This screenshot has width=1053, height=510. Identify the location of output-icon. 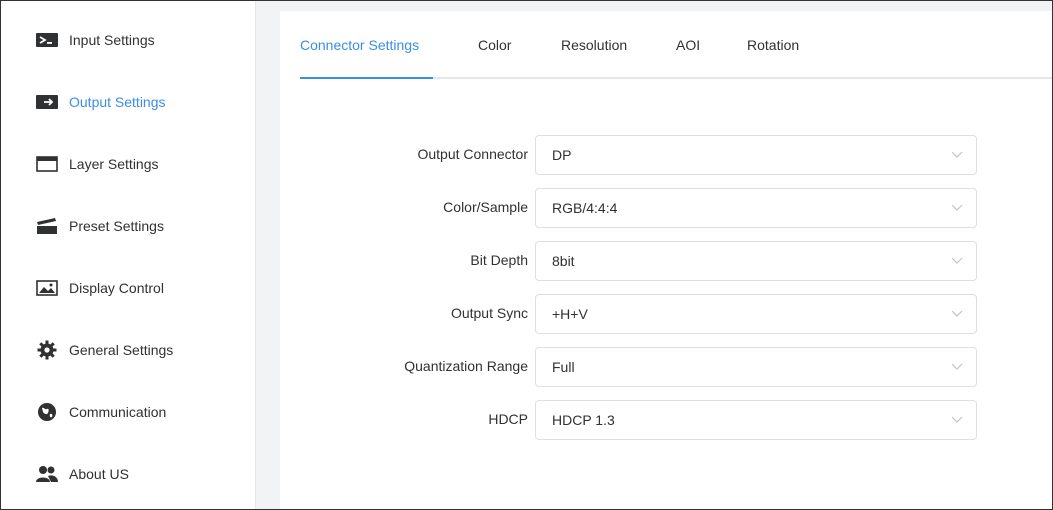
(47, 102).